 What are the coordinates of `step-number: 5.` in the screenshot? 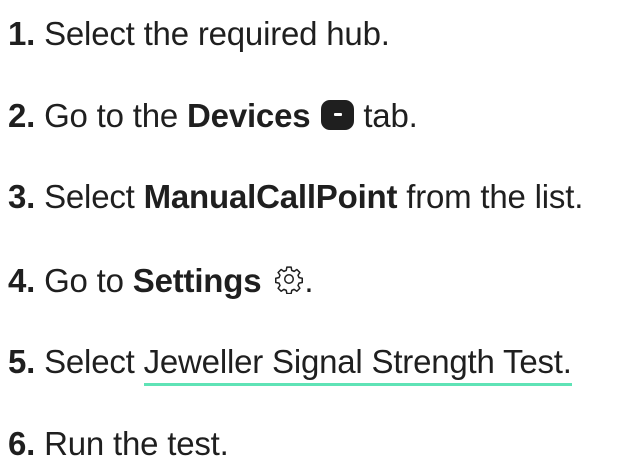 It's located at (22, 361).